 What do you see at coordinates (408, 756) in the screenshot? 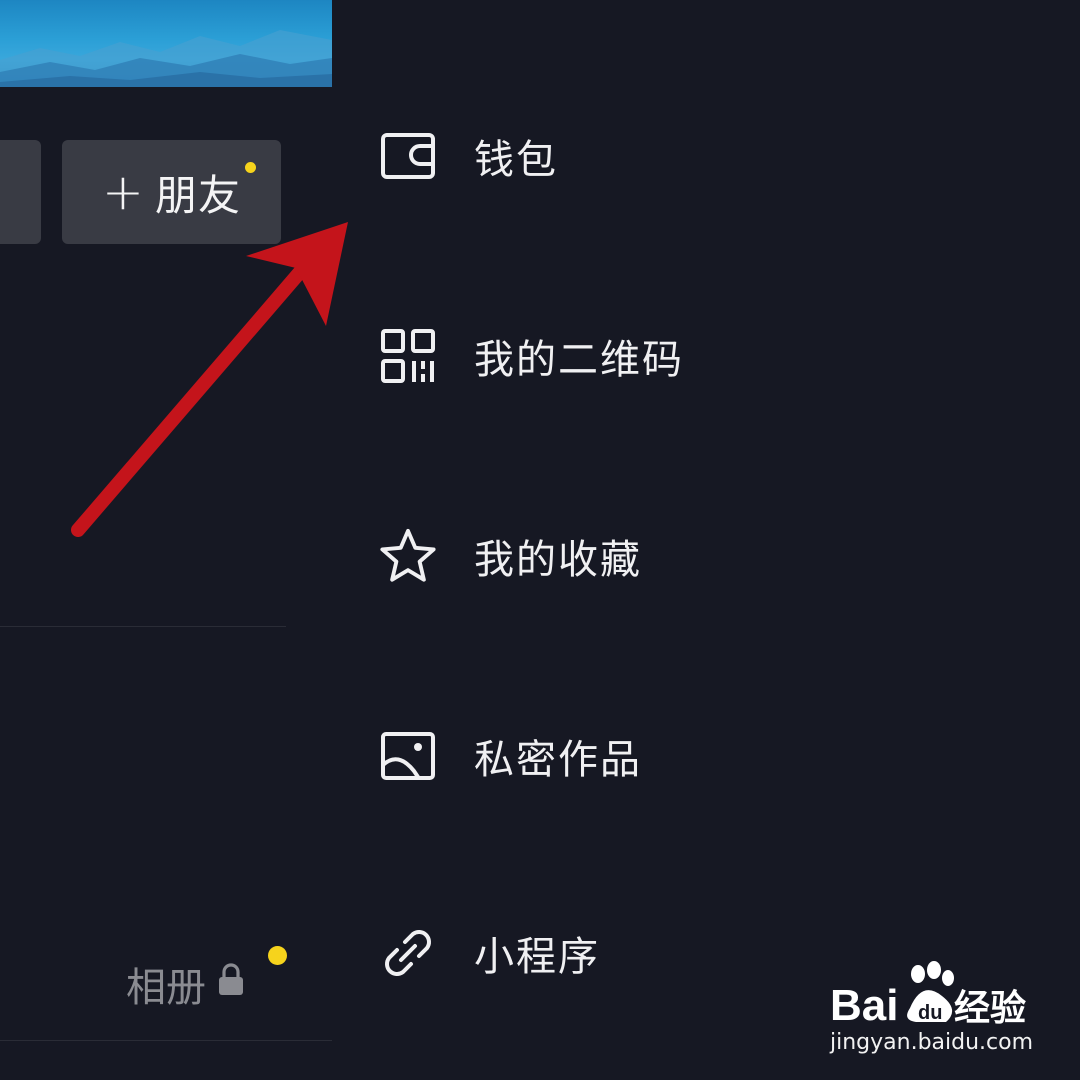
I see `image-icon` at bounding box center [408, 756].